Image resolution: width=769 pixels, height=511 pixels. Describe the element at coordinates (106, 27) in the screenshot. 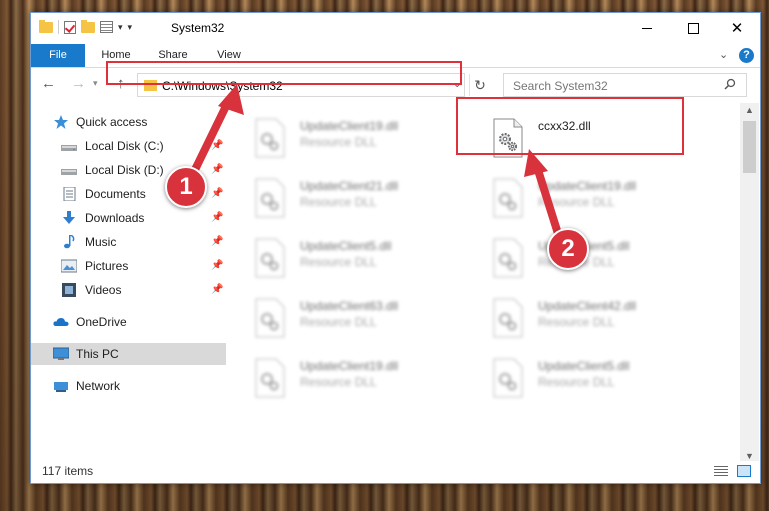

I see `properties-icon` at that location.